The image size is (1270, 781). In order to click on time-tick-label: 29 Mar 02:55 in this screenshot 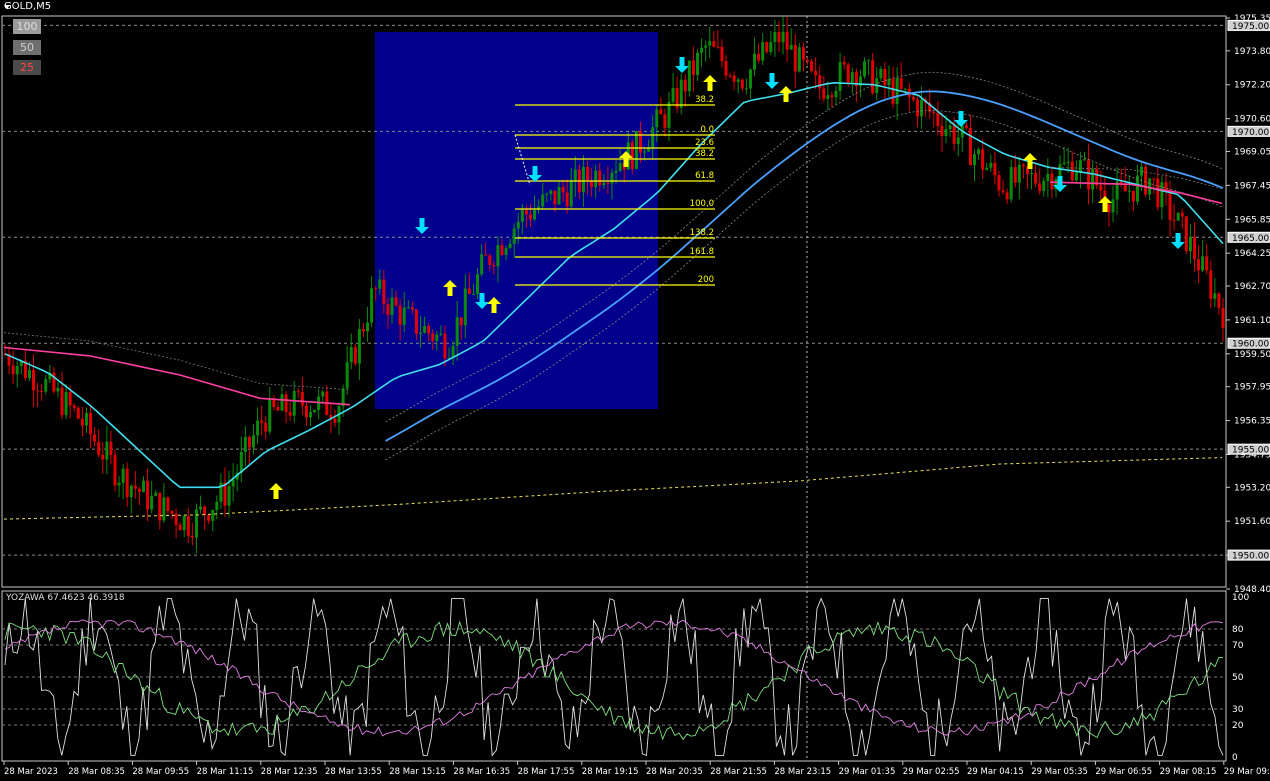, I will do `click(931, 772)`.